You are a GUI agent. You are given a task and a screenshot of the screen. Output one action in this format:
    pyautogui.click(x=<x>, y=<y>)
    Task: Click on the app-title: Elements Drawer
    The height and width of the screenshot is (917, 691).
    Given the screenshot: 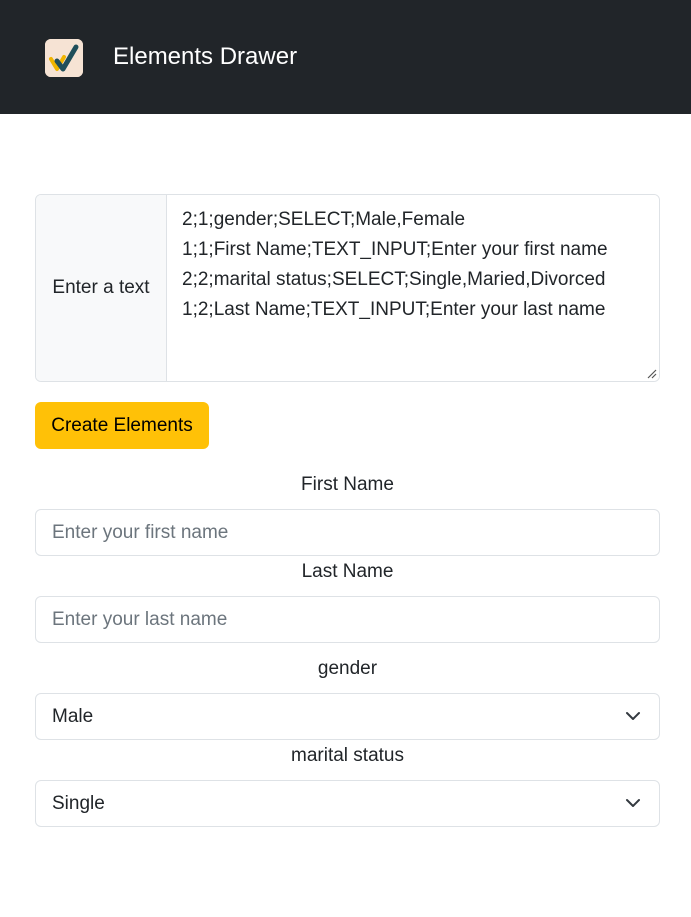 What is the action you would take?
    pyautogui.click(x=205, y=57)
    